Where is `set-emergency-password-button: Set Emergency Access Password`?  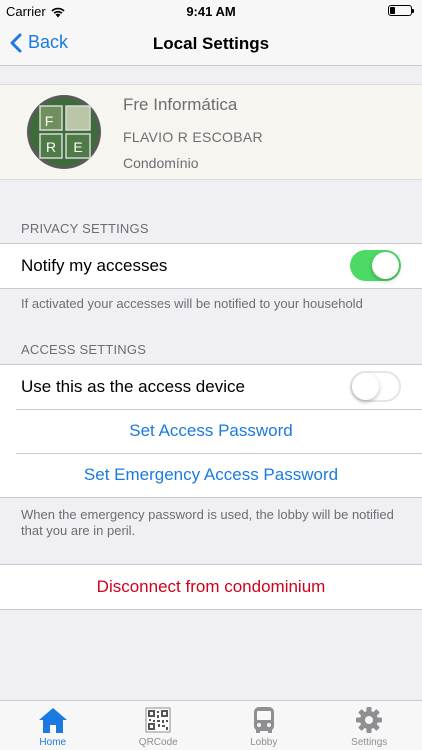
set-emergency-password-button: Set Emergency Access Password is located at coordinates (211, 475).